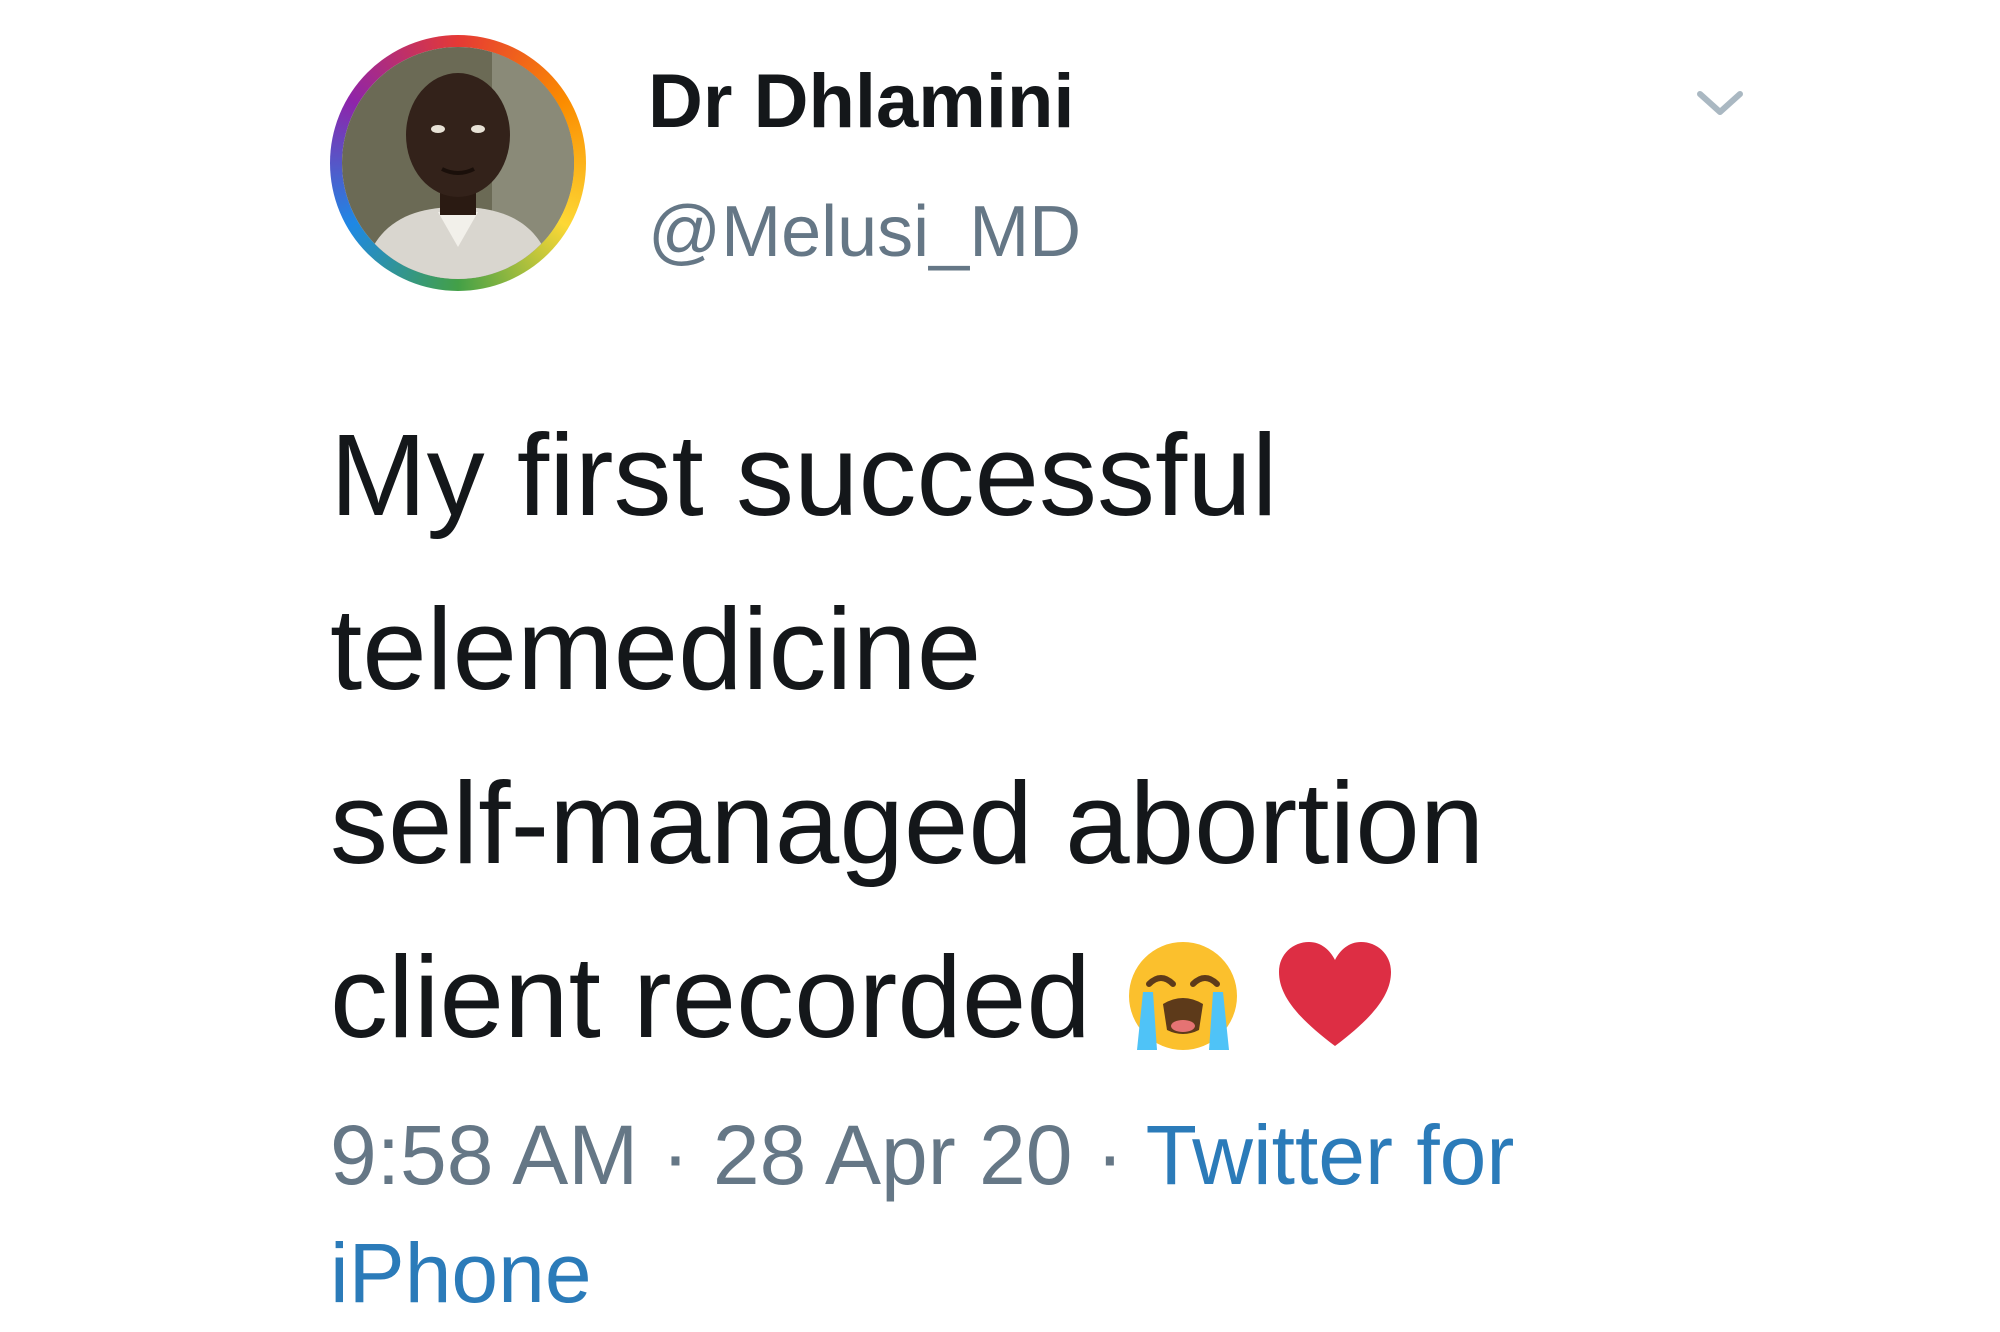 The image size is (2000, 1332). Describe the element at coordinates (907, 823) in the screenshot. I see `tweet-text-line: self-managed abortion` at that location.